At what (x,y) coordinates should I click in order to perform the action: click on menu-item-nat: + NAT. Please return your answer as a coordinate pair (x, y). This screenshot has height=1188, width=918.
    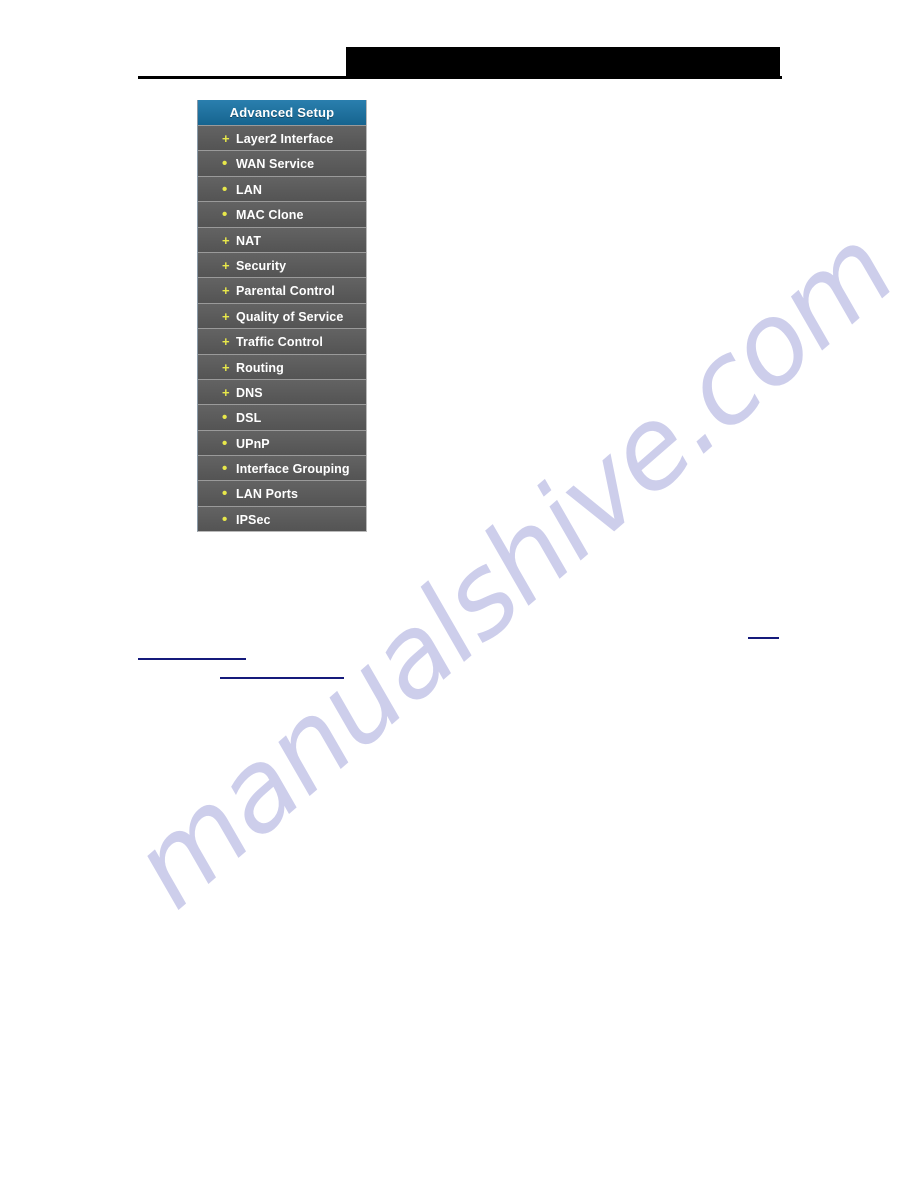
    Looking at the image, I should click on (282, 239).